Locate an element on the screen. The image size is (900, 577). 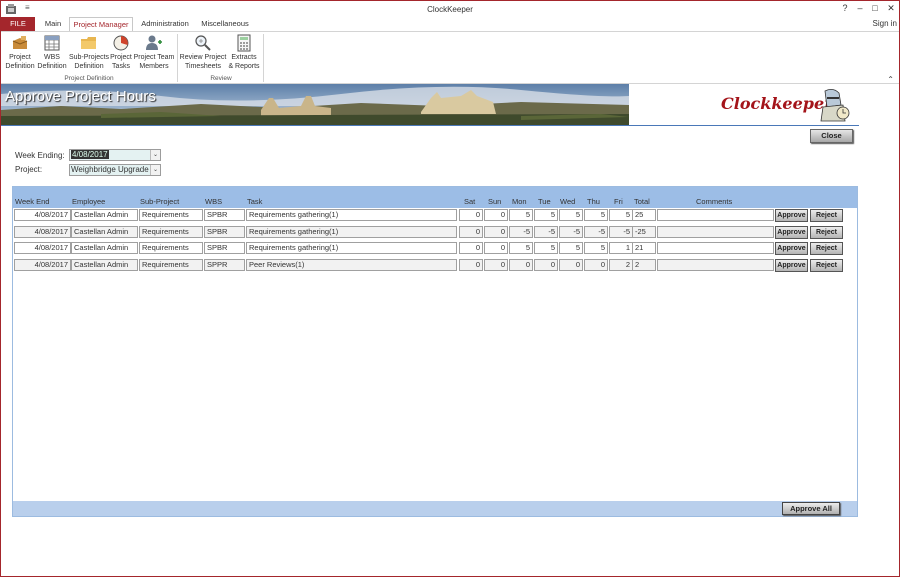
group-label-project-definition: Project Definition is located at coordinates (89, 78).